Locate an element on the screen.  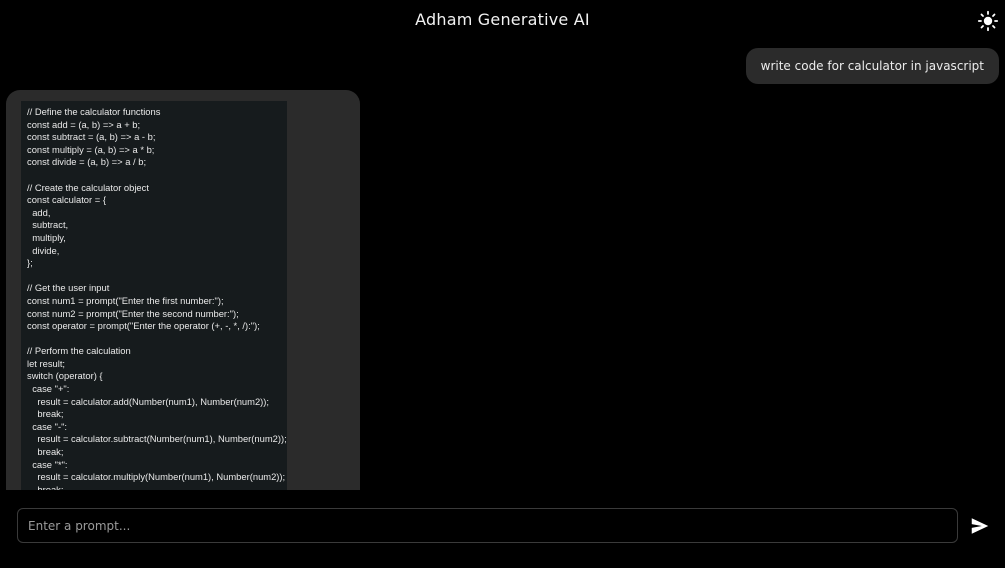
theme-toggle-button is located at coordinates (988, 21).